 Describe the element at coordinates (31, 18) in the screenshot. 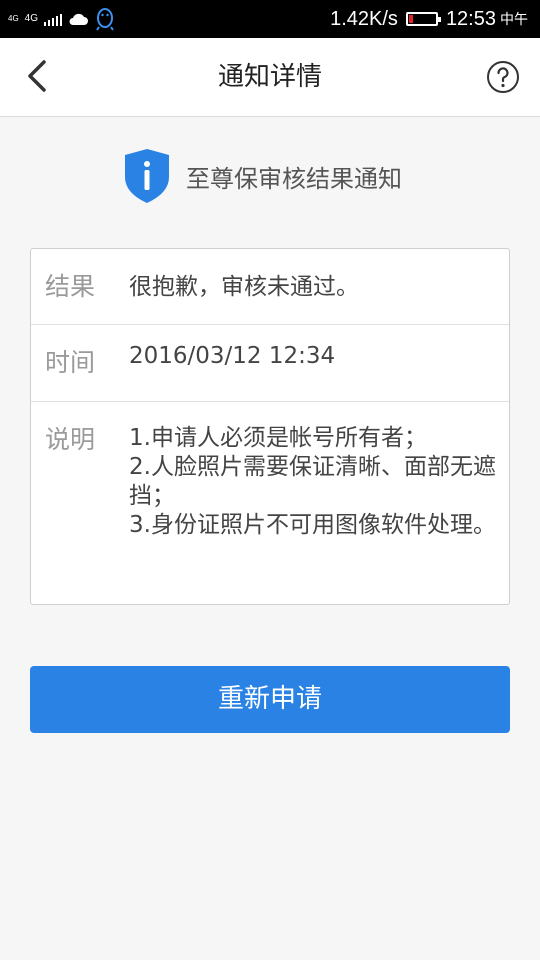

I see `network-type: 4G` at that location.